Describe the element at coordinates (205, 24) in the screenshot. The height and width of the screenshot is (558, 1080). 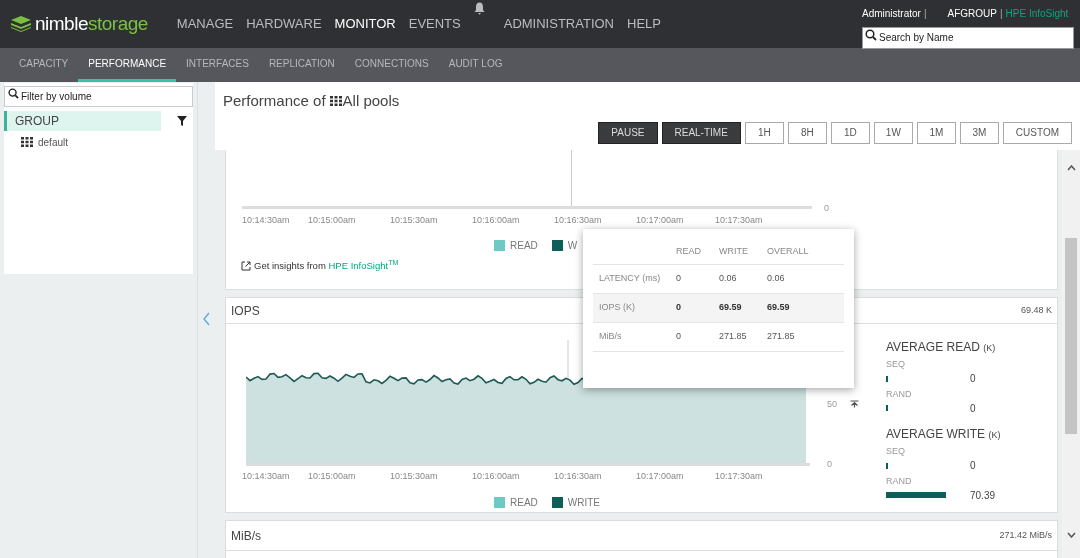
I see `nav-item: MANAGE` at that location.